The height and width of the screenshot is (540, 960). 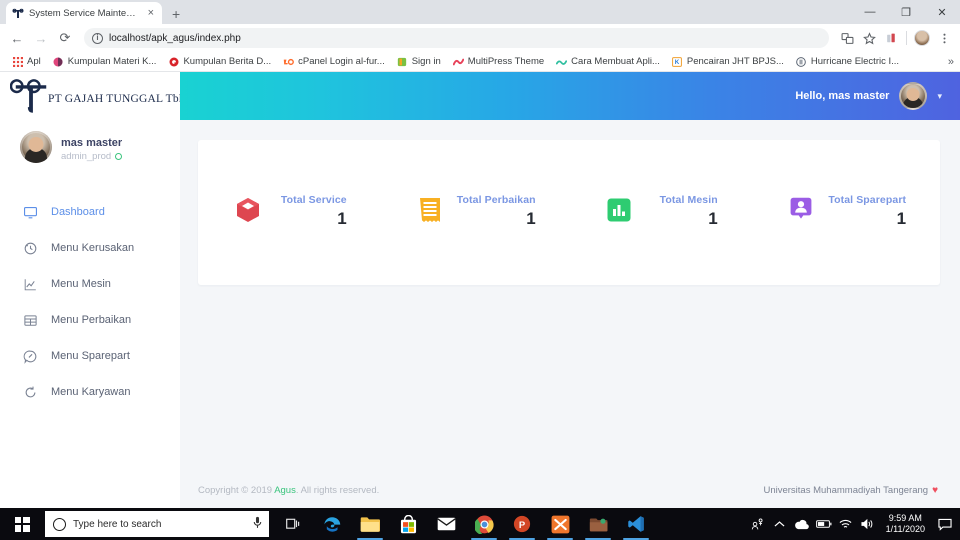 I want to click on reload-icon: ⟳, so click(x=65, y=38).